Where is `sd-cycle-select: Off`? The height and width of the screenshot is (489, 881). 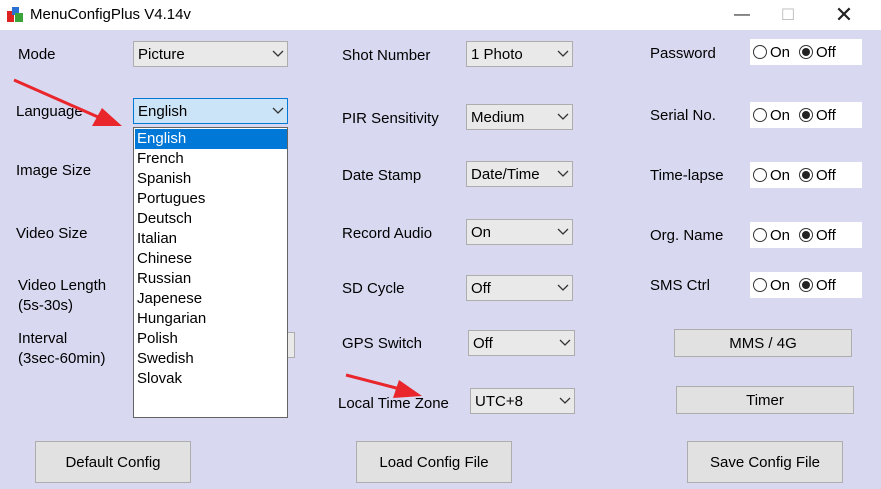
sd-cycle-select: Off is located at coordinates (519, 288).